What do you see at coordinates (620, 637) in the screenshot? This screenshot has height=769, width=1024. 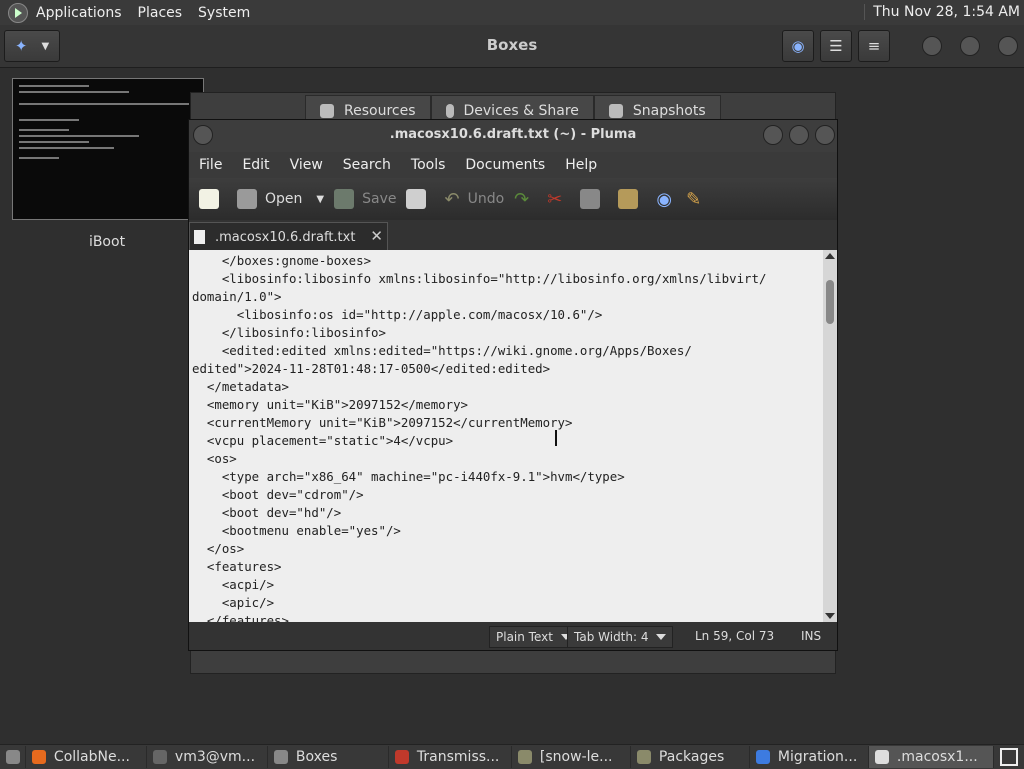 I see `tab-width-dropdown: Tab Width: 4` at bounding box center [620, 637].